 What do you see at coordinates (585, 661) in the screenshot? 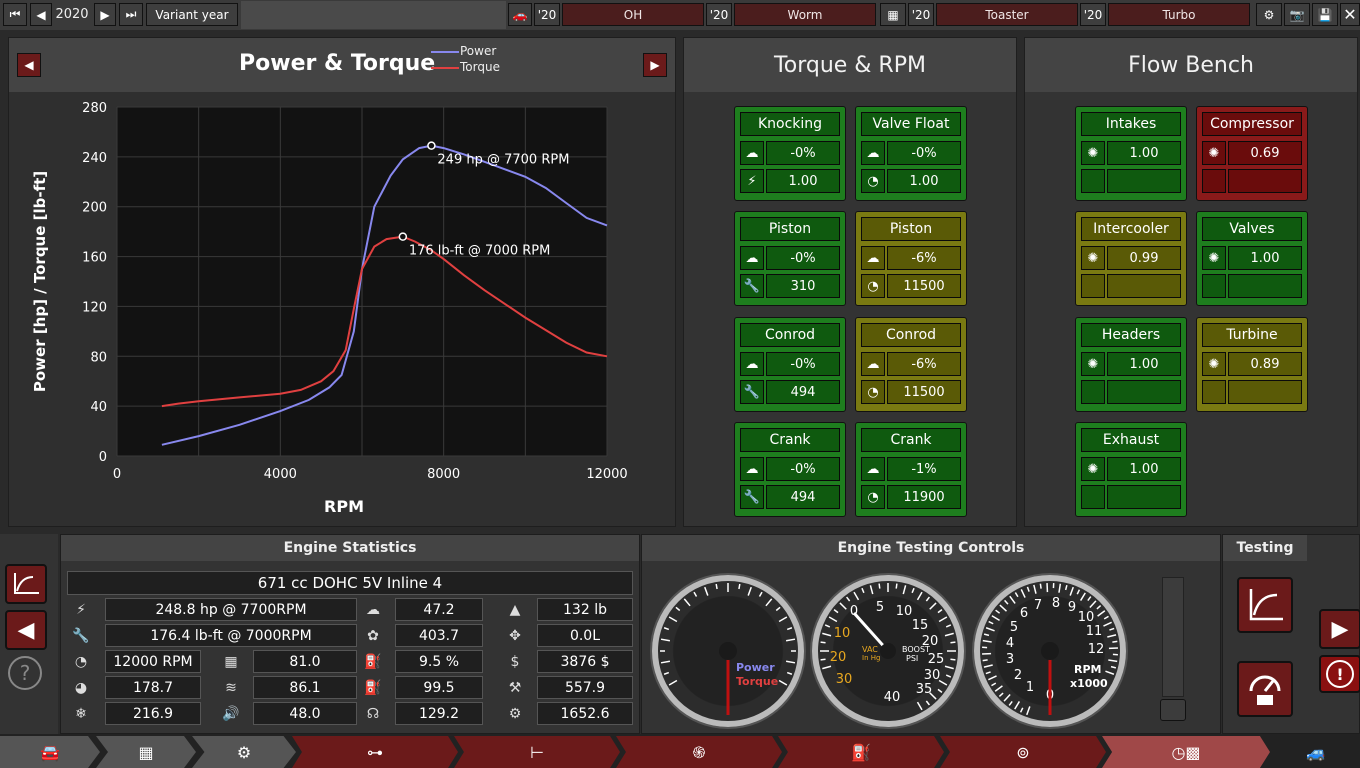
I see `stat-cost: 3876 $` at bounding box center [585, 661].